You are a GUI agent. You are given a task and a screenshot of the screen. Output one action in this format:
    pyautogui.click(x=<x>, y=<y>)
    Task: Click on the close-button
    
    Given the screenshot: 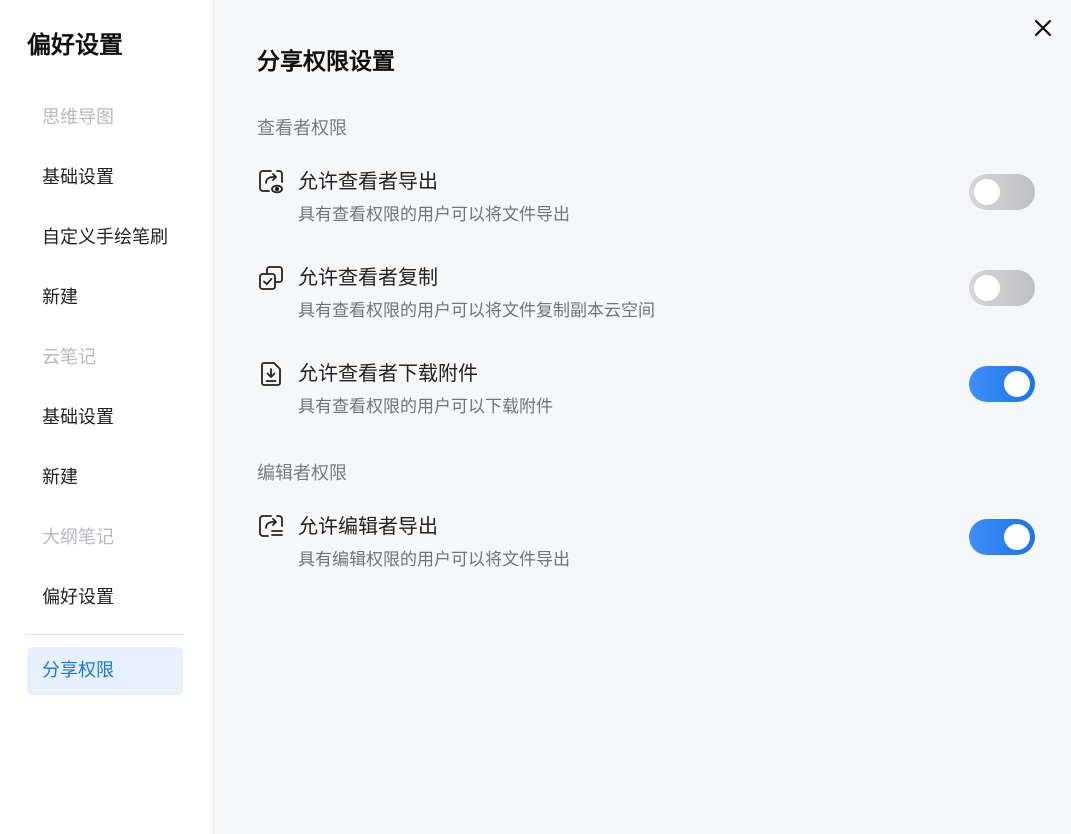 What is the action you would take?
    pyautogui.click(x=1043, y=28)
    